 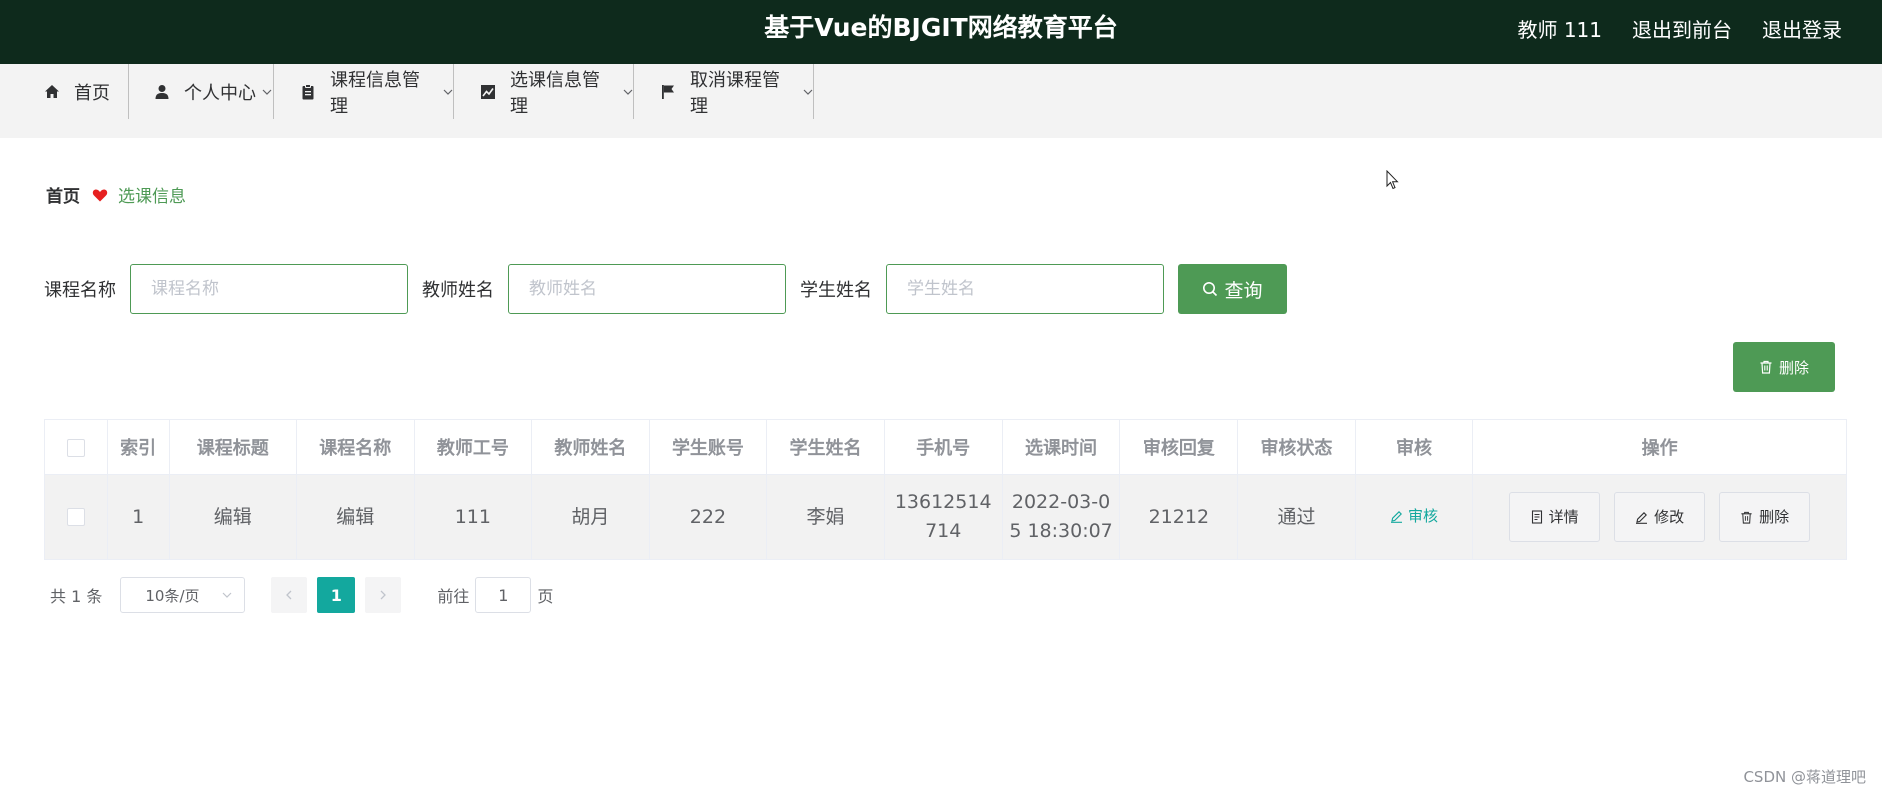 I want to click on detail-button: 详情, so click(x=1555, y=517).